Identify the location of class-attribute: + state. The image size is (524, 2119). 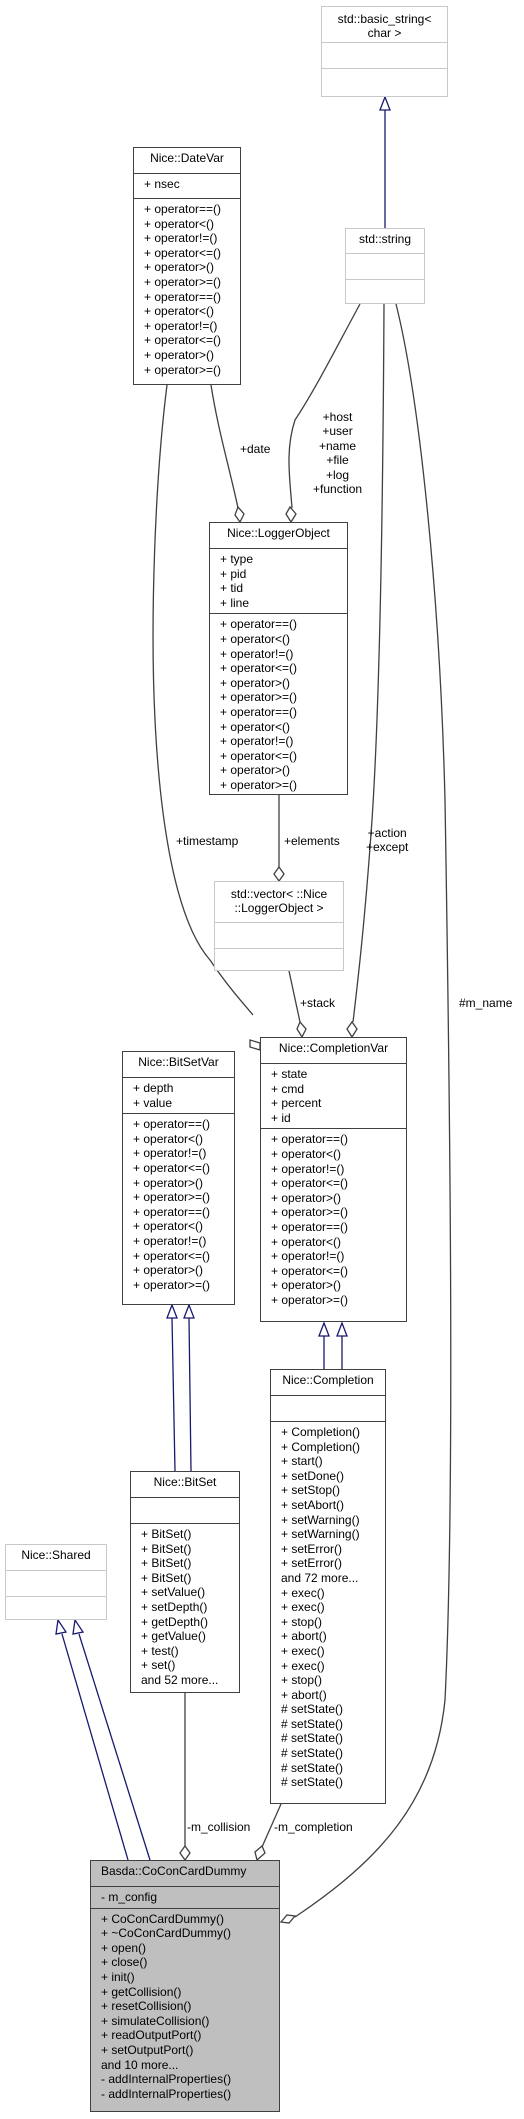
(333, 1074).